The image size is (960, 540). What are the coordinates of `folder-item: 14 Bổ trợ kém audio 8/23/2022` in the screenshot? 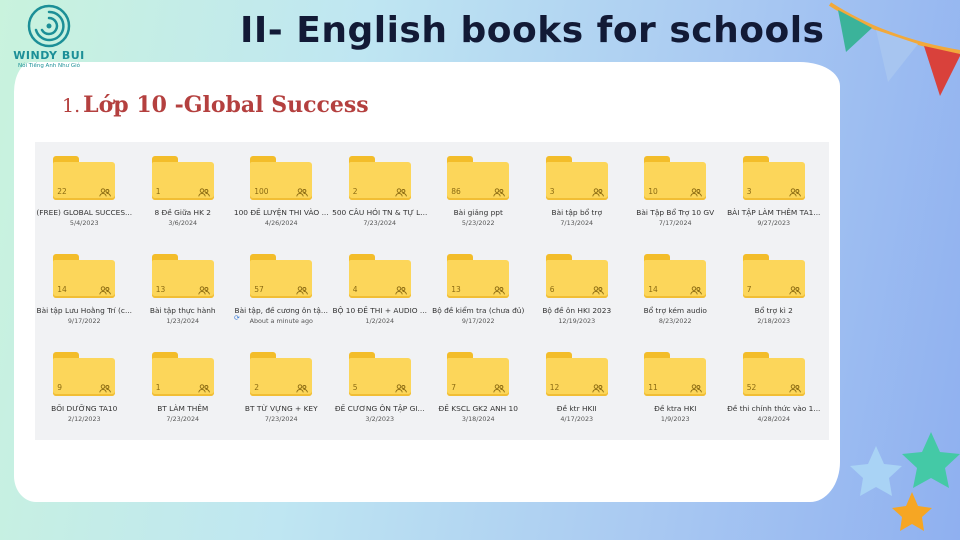 It's located at (675, 303).